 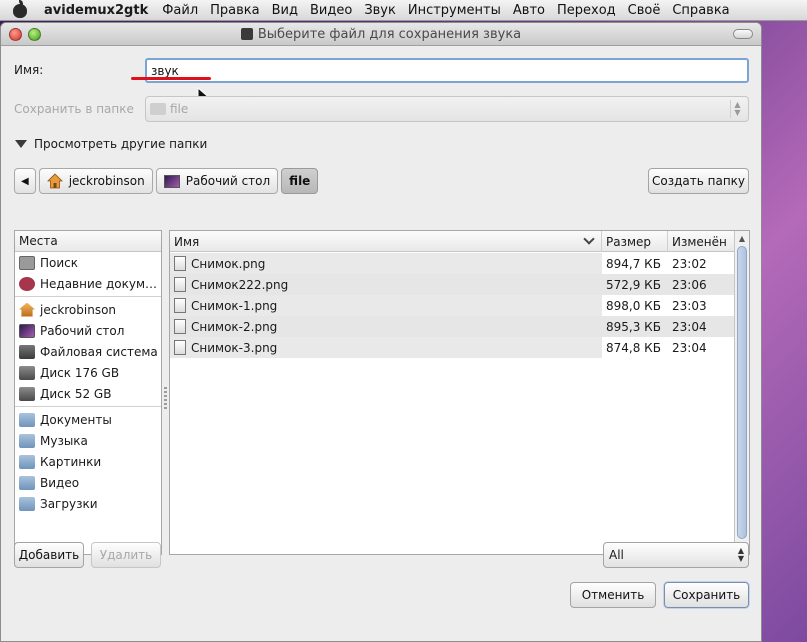 I want to click on places-separator, so click(x=88, y=296).